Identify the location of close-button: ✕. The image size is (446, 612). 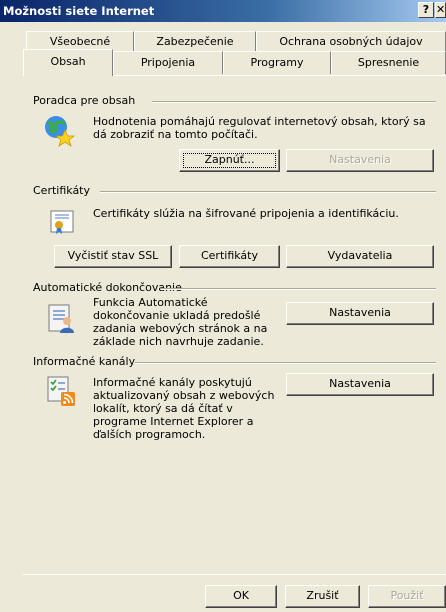
(440, 10).